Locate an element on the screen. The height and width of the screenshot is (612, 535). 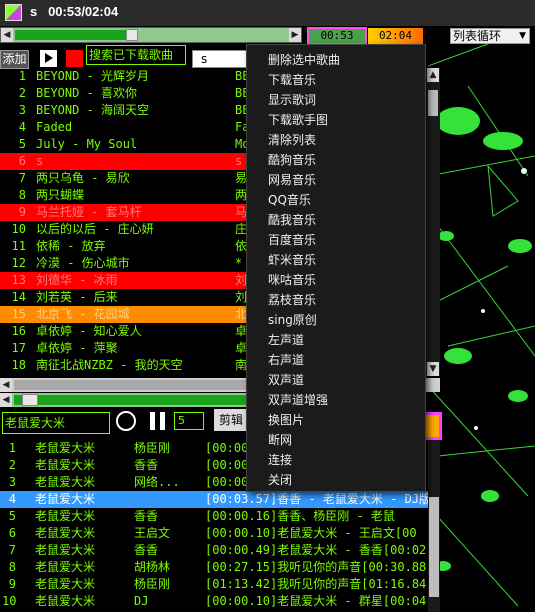
volume-knob is located at coordinates (30, 400).